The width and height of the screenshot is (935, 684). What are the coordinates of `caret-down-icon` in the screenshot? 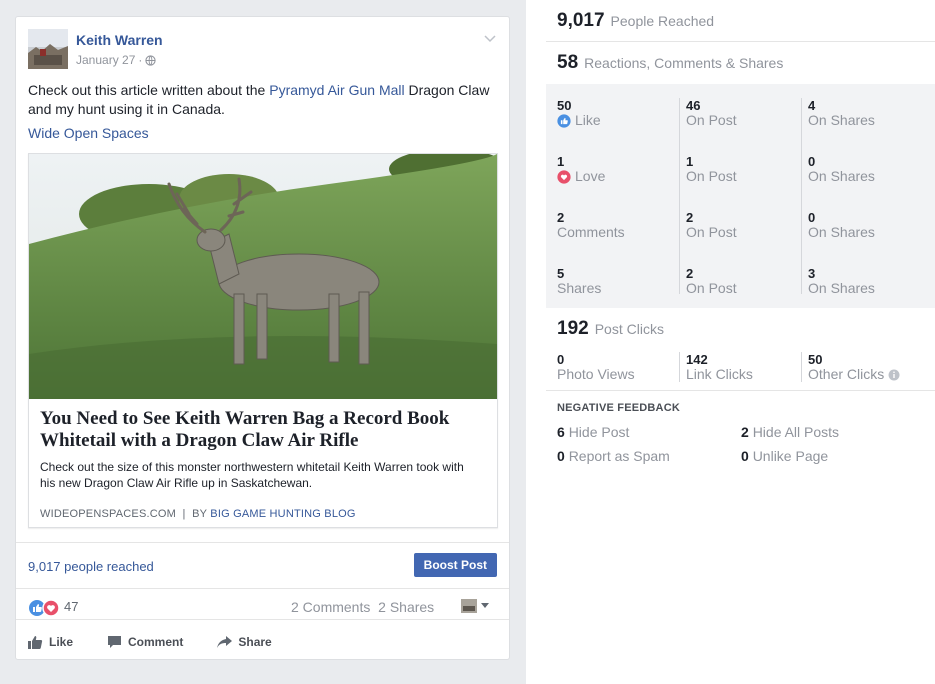 It's located at (485, 605).